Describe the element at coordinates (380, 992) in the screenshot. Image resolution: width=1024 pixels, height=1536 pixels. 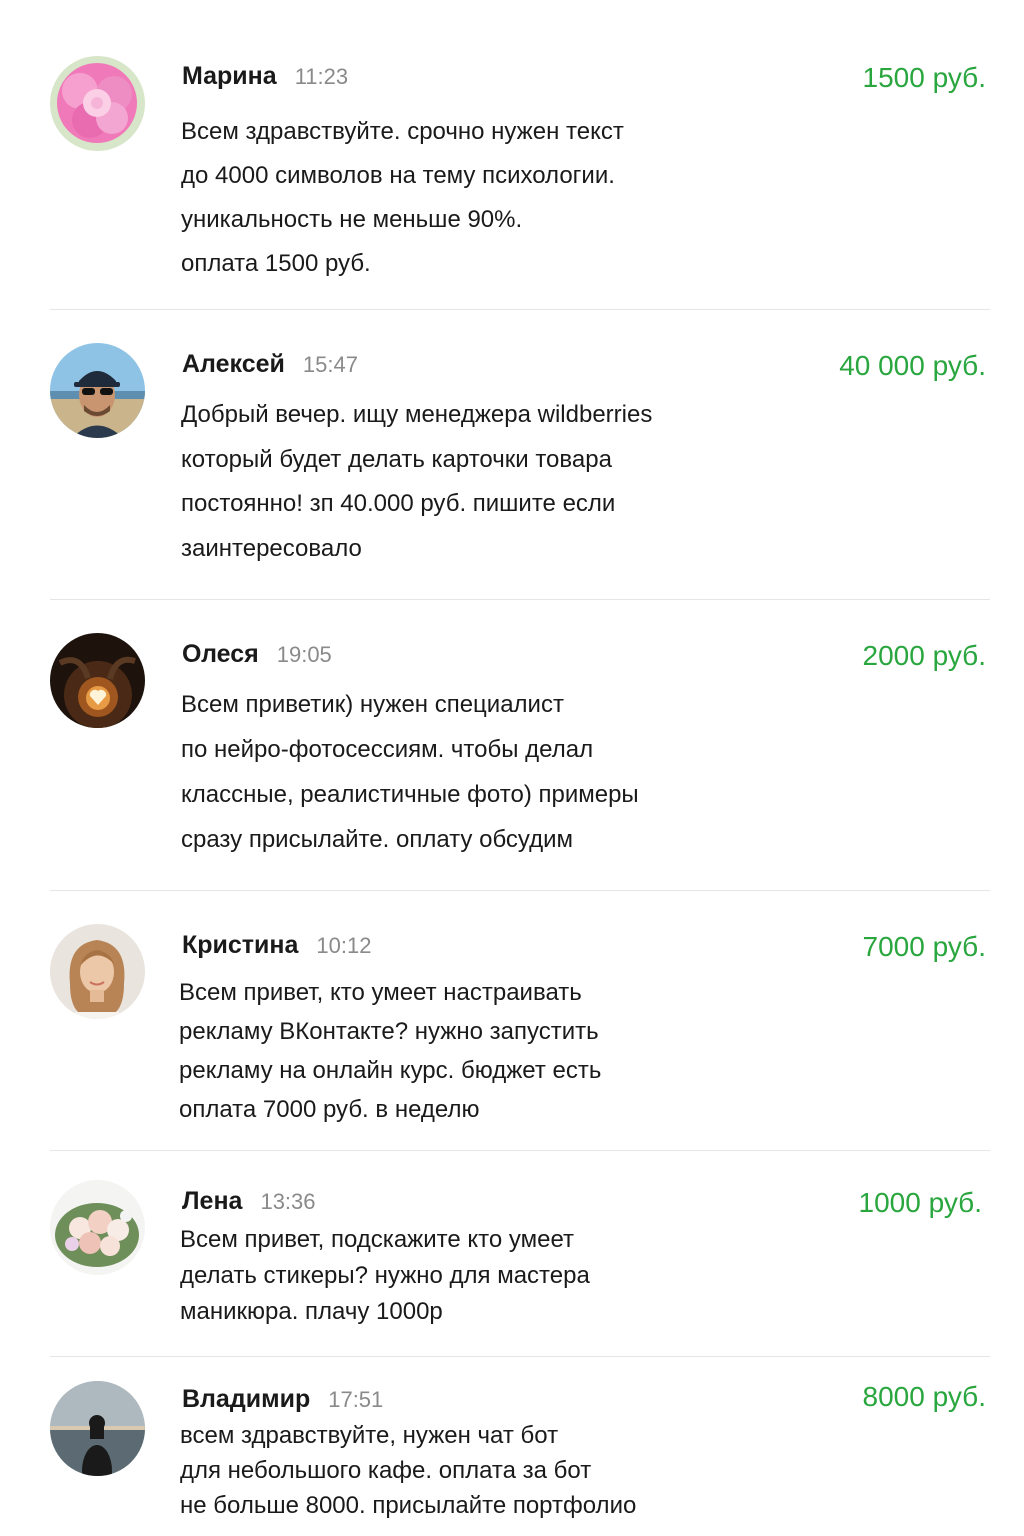
I see `message-line: Всем привет, кто умеет настраивать` at that location.